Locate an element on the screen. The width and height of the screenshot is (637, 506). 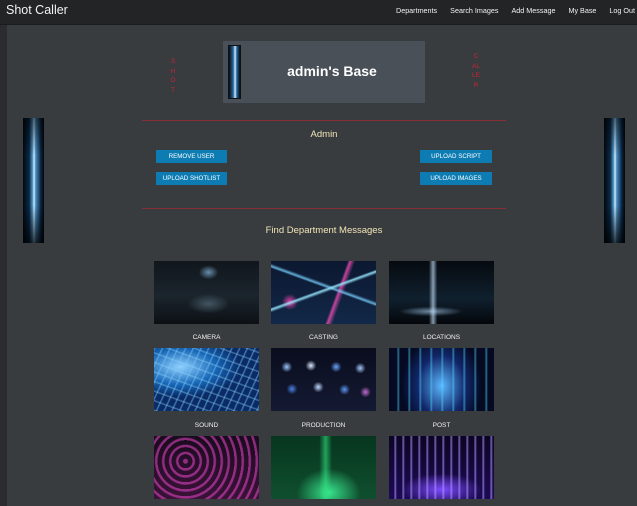
department-tile-row3-left is located at coordinates (206, 467).